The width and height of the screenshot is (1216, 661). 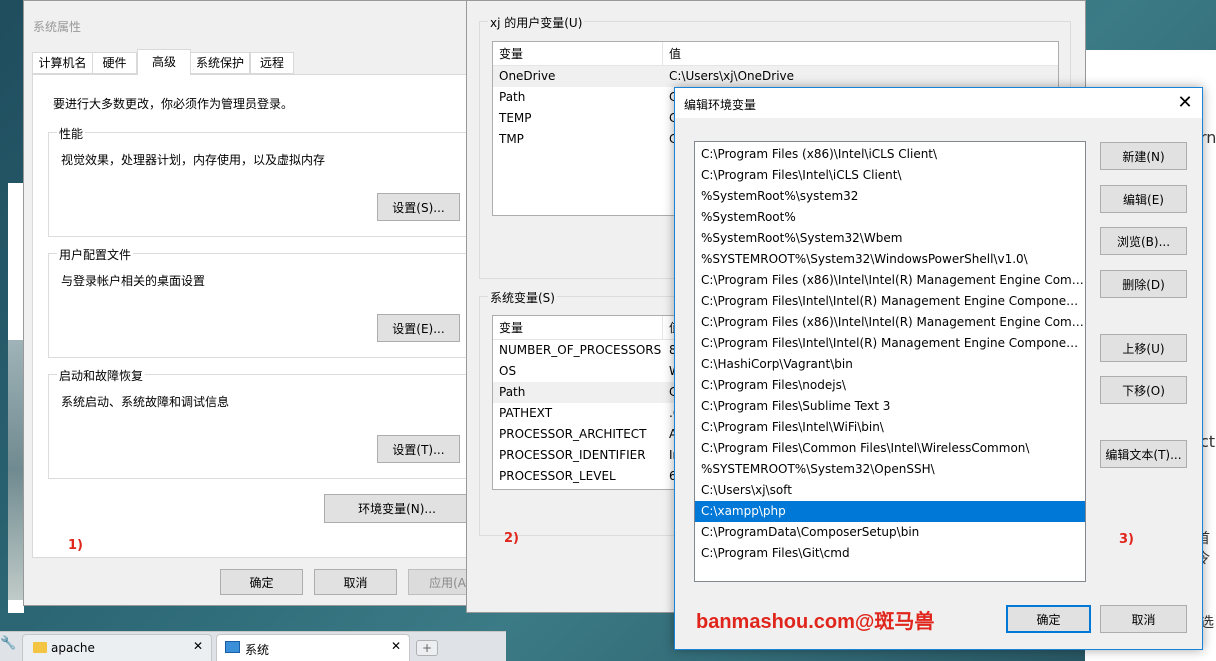 What do you see at coordinates (572, 455) in the screenshot?
I see `variable-name: PROCESSOR_IDENTIFIER` at bounding box center [572, 455].